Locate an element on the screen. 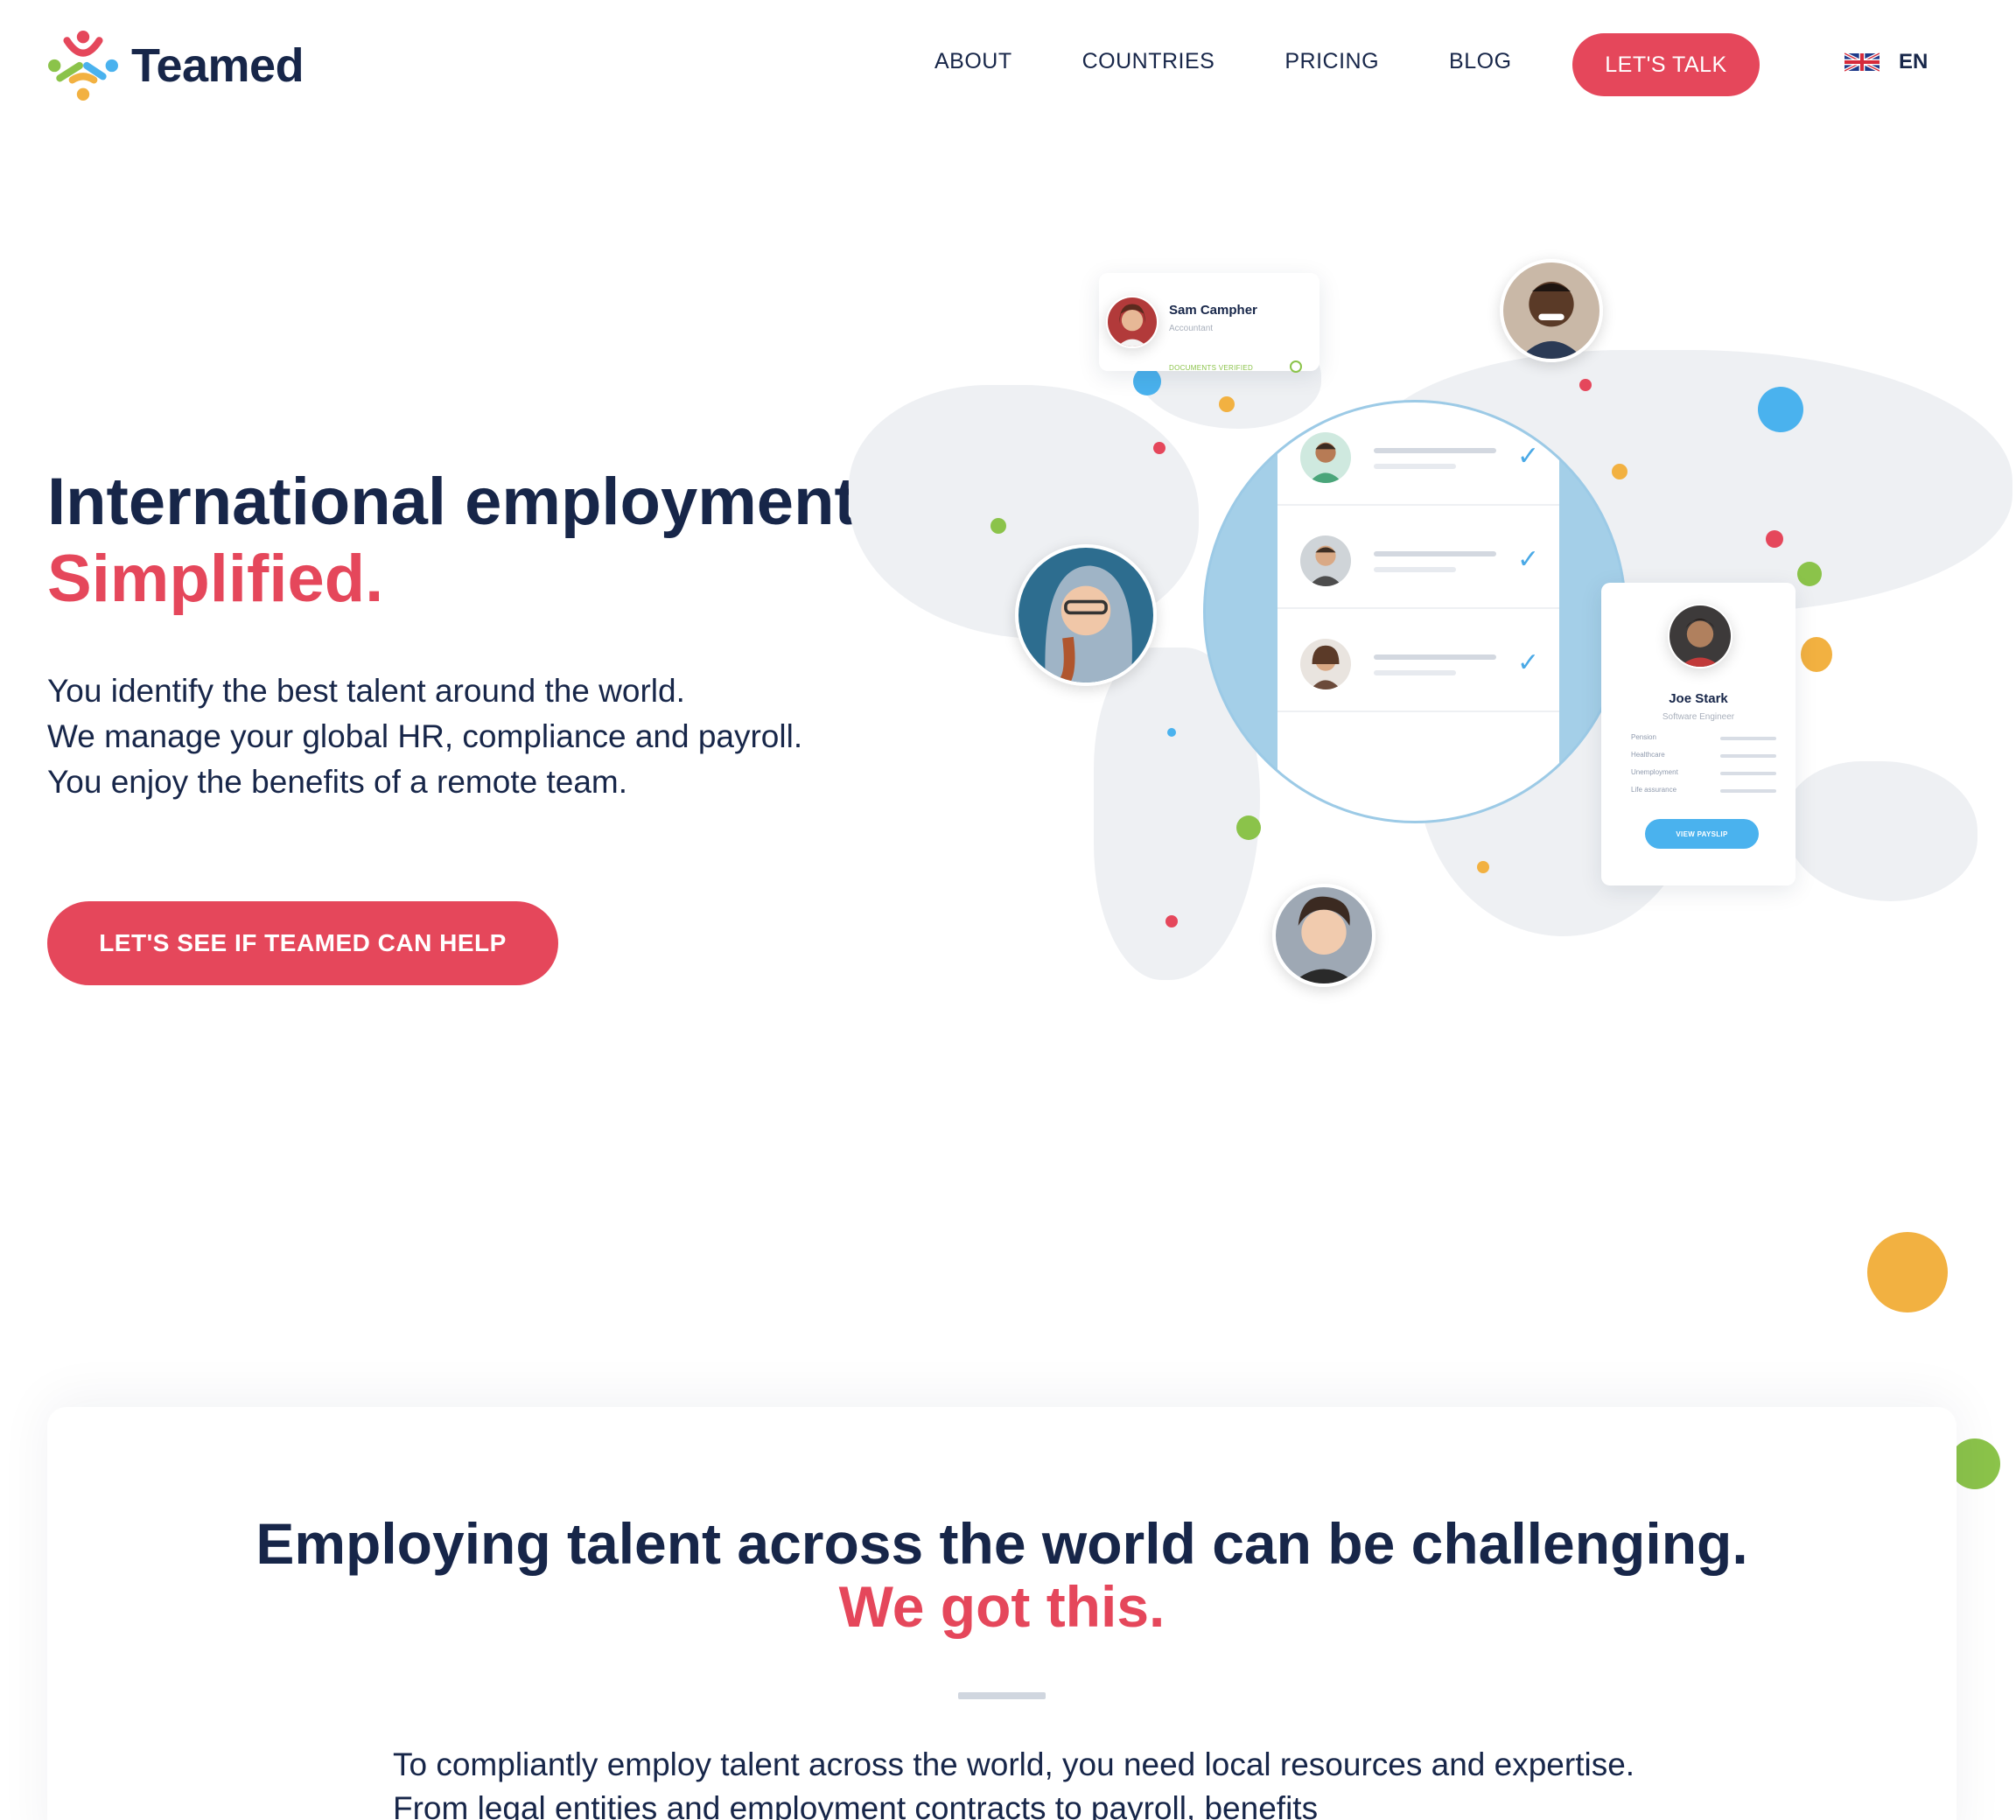  verified-check-icon is located at coordinates (1296, 366).